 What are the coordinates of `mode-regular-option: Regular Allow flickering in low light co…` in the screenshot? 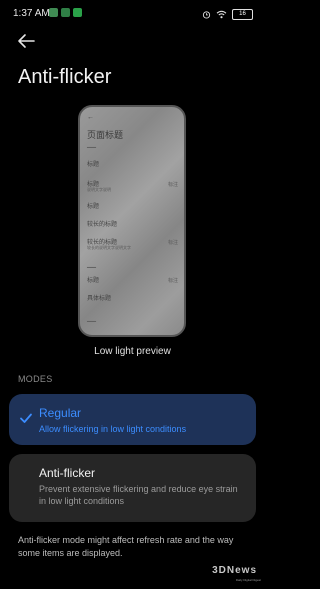 It's located at (132, 419).